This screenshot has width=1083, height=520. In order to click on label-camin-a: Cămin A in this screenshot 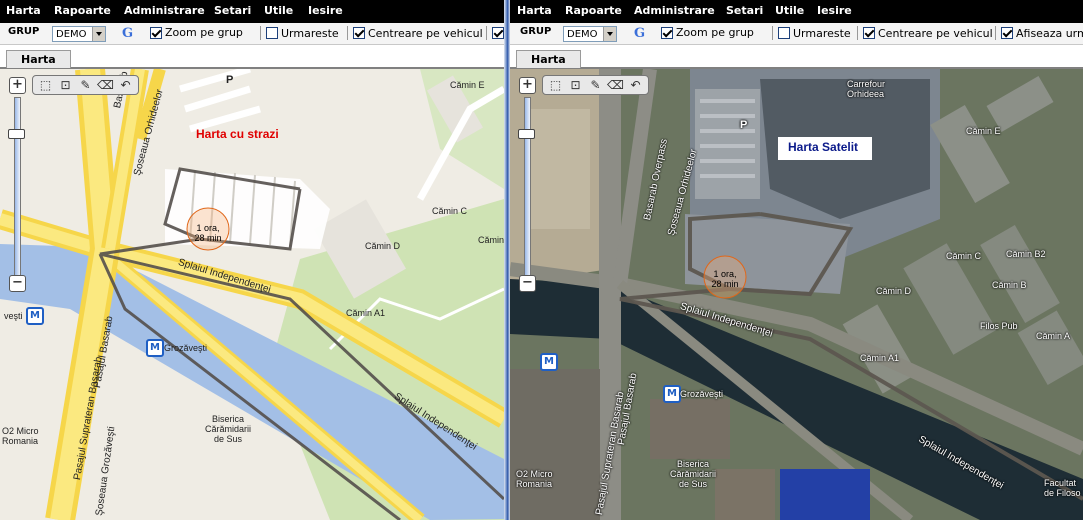, I will do `click(1053, 336)`.